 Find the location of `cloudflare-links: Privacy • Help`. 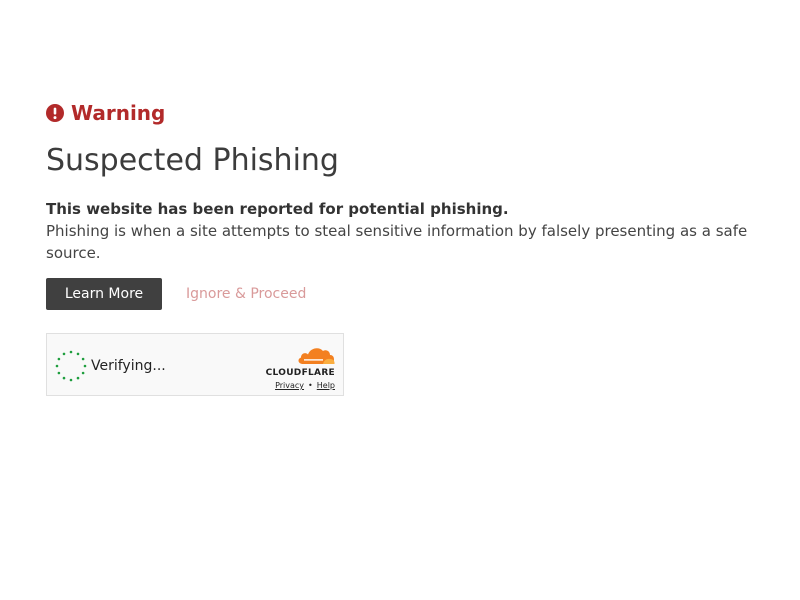

cloudflare-links: Privacy • Help is located at coordinates (305, 385).